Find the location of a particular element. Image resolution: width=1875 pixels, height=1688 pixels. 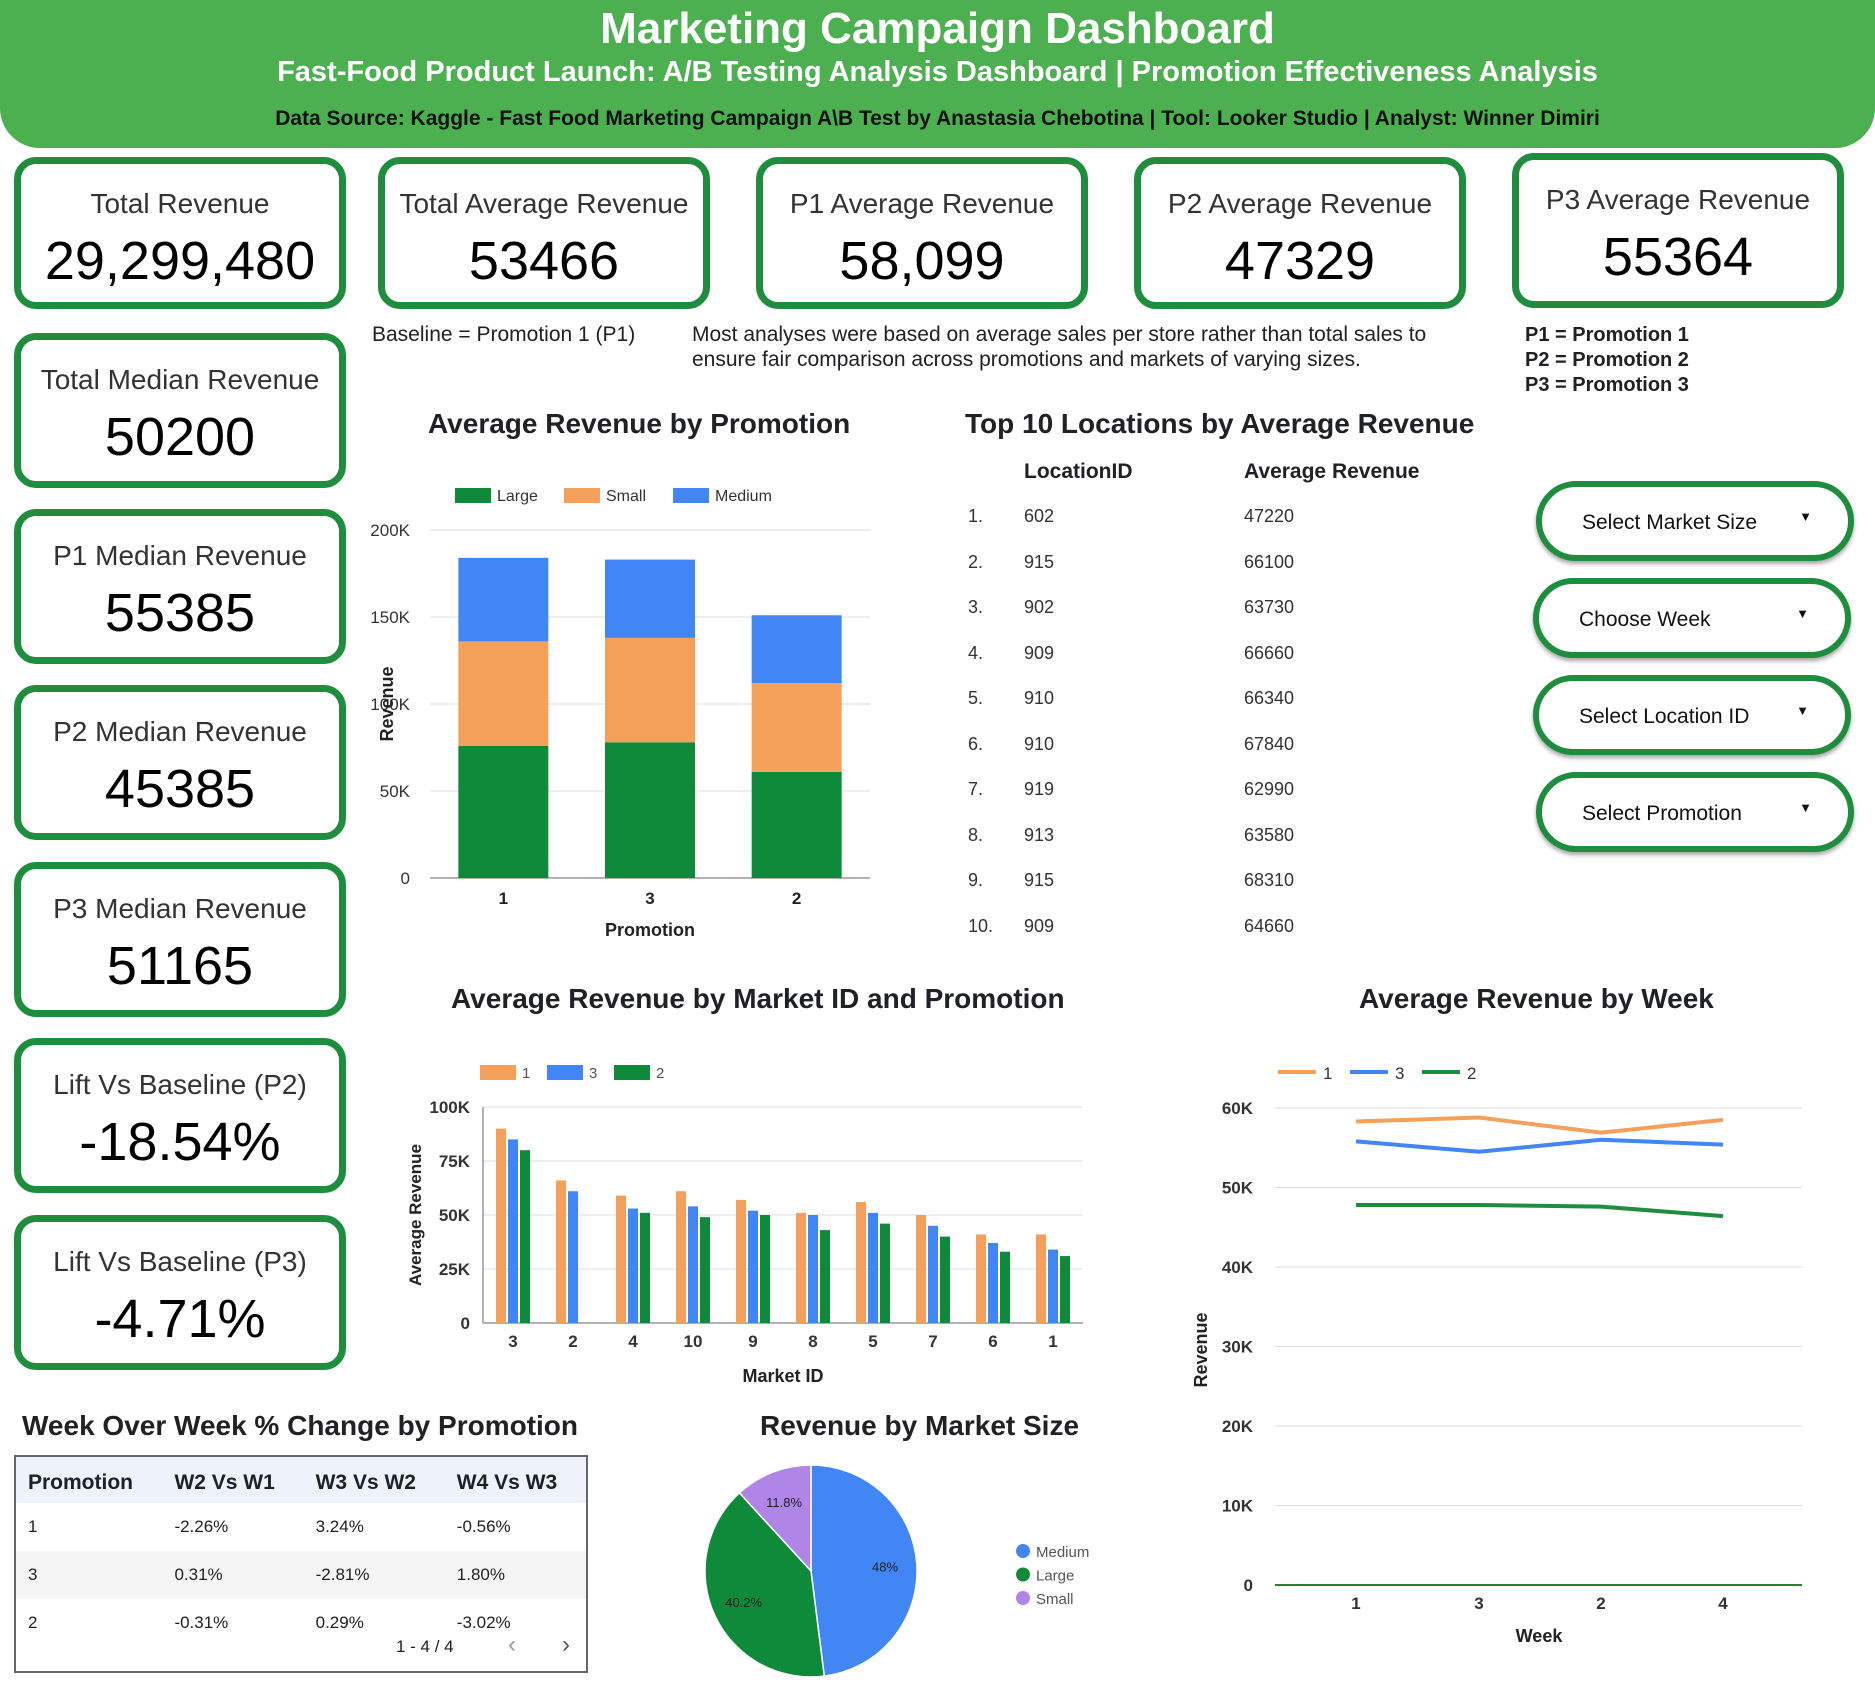

market-size-pie-chart: 48% 40.2% 11.8% Medium Large Small is located at coordinates (896, 1571).